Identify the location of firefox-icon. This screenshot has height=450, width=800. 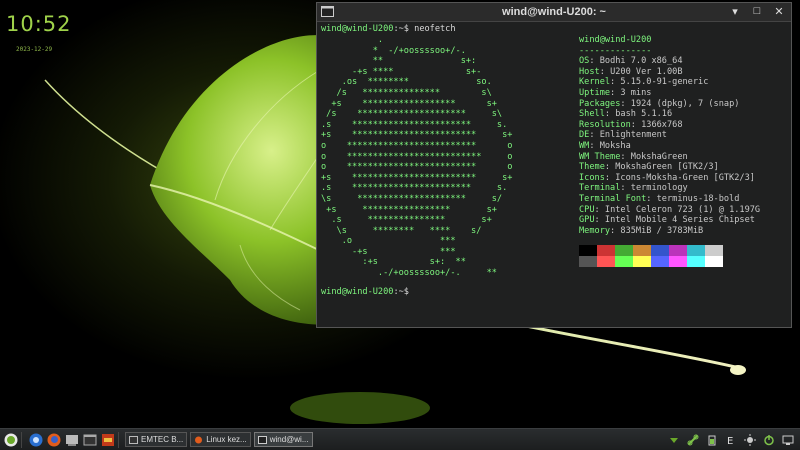
(54, 440).